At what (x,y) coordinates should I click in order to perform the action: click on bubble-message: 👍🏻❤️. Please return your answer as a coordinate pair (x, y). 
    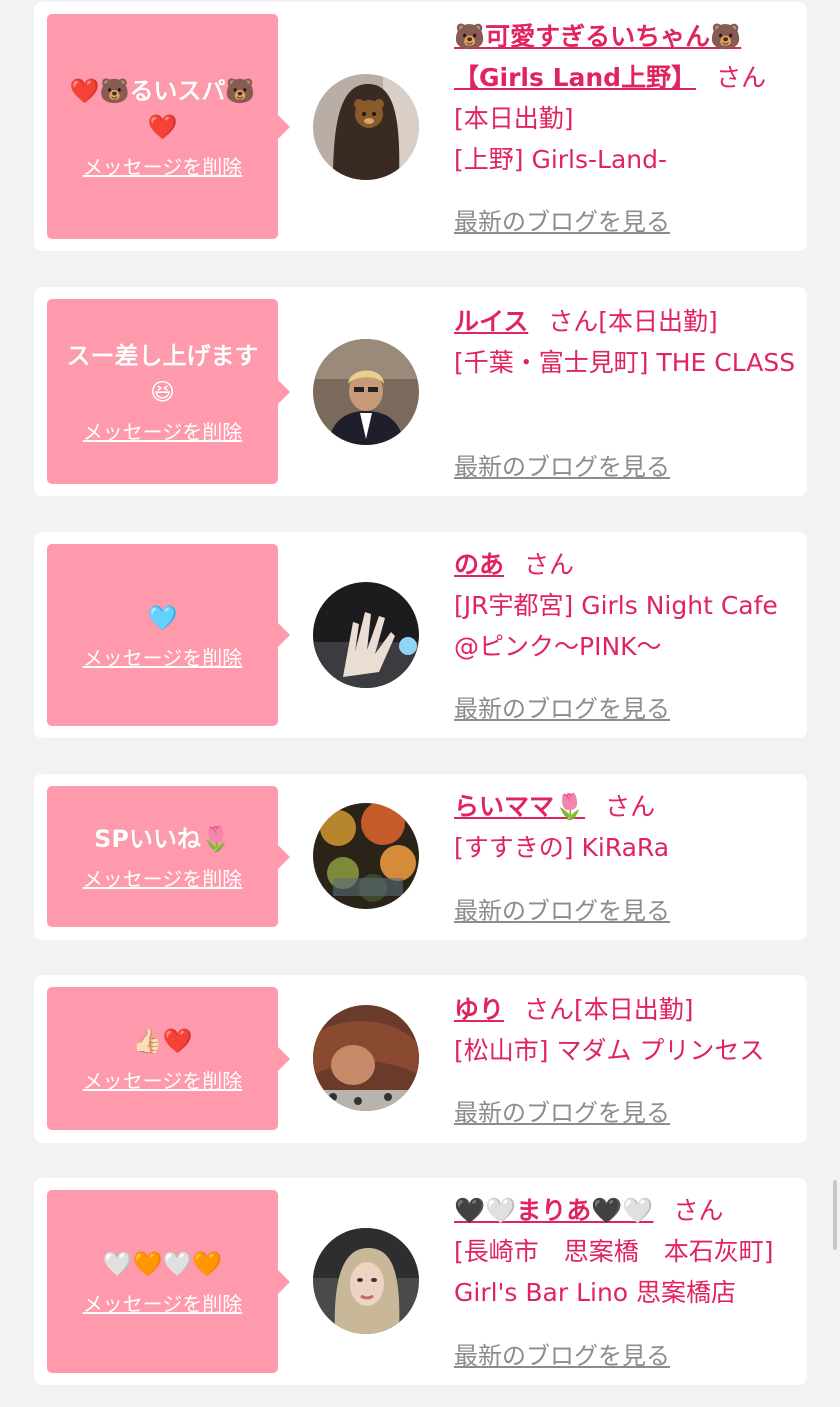
    Looking at the image, I should click on (162, 1041).